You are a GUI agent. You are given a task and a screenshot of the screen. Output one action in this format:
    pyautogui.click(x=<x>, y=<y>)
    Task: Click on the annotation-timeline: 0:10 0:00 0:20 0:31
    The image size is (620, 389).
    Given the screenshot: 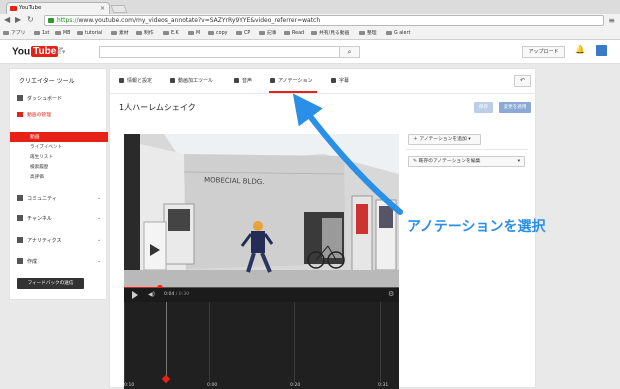 What is the action you would take?
    pyautogui.click(x=261, y=345)
    